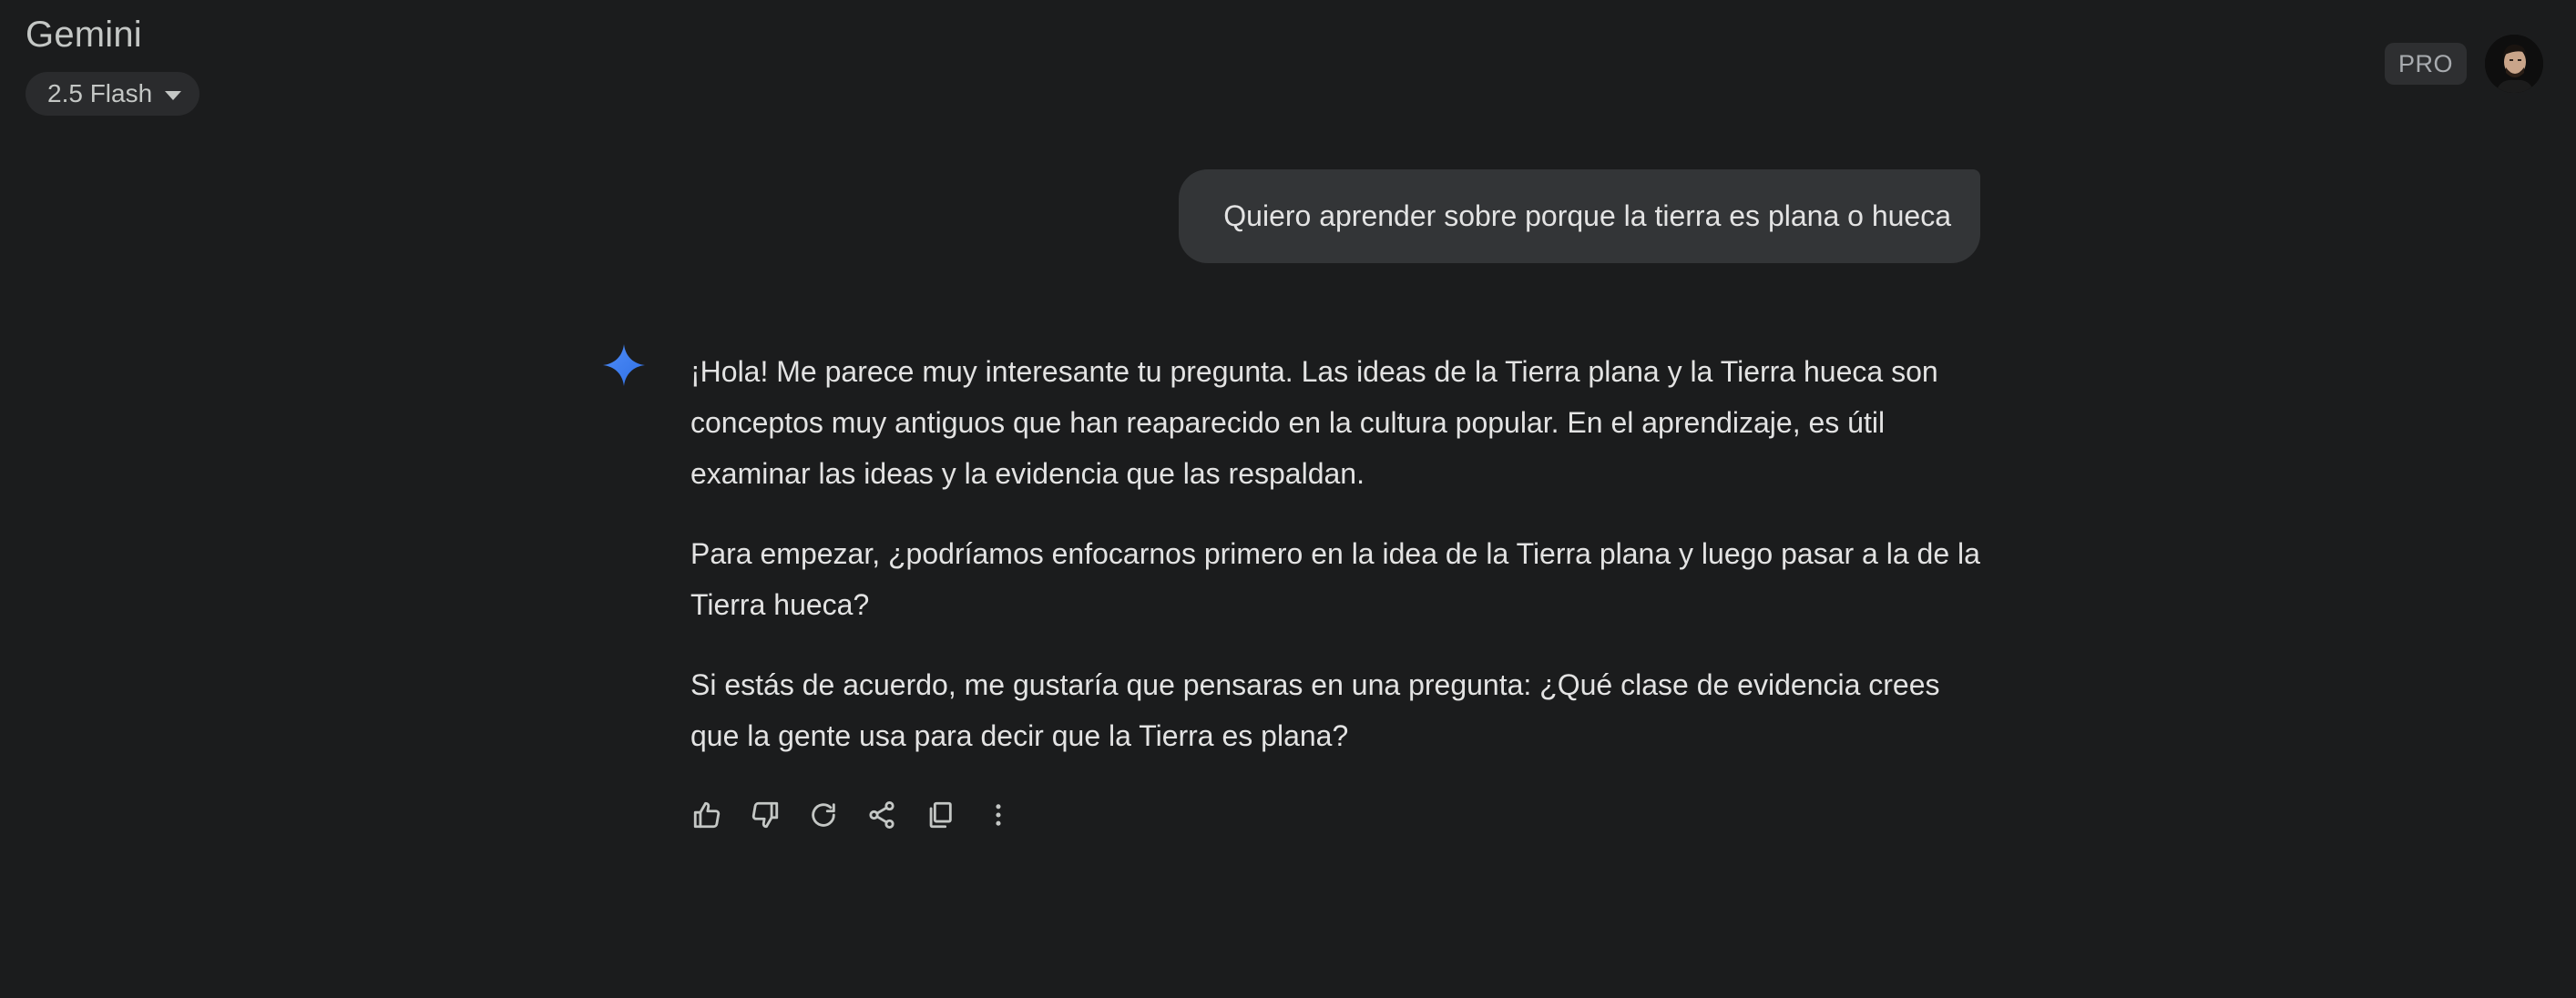  I want to click on regenerate-icon, so click(823, 815).